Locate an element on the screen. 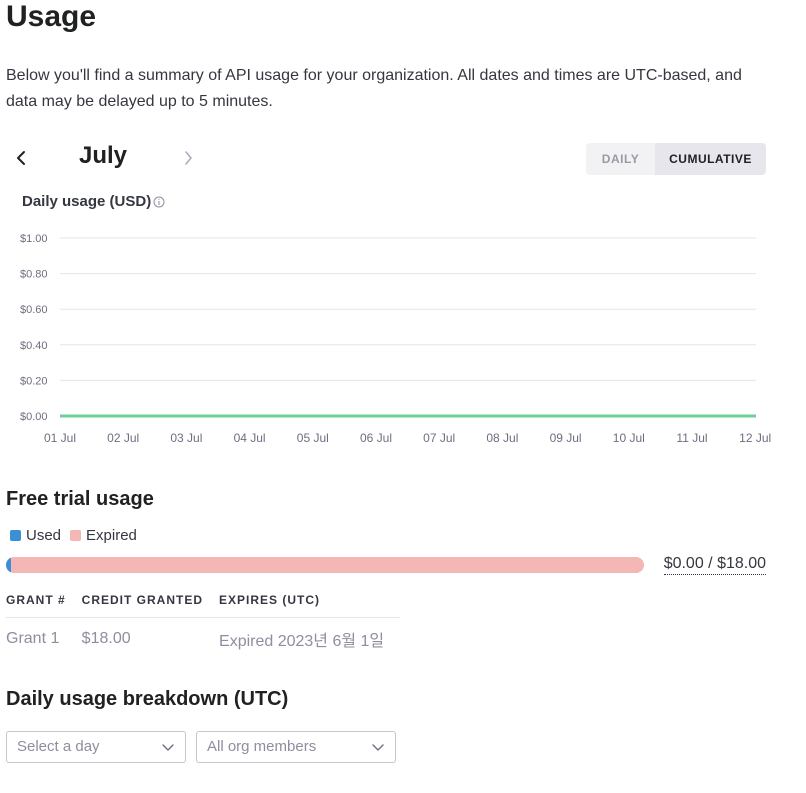  usage-total-label: $0.00 / $18.00 is located at coordinates (714, 564).